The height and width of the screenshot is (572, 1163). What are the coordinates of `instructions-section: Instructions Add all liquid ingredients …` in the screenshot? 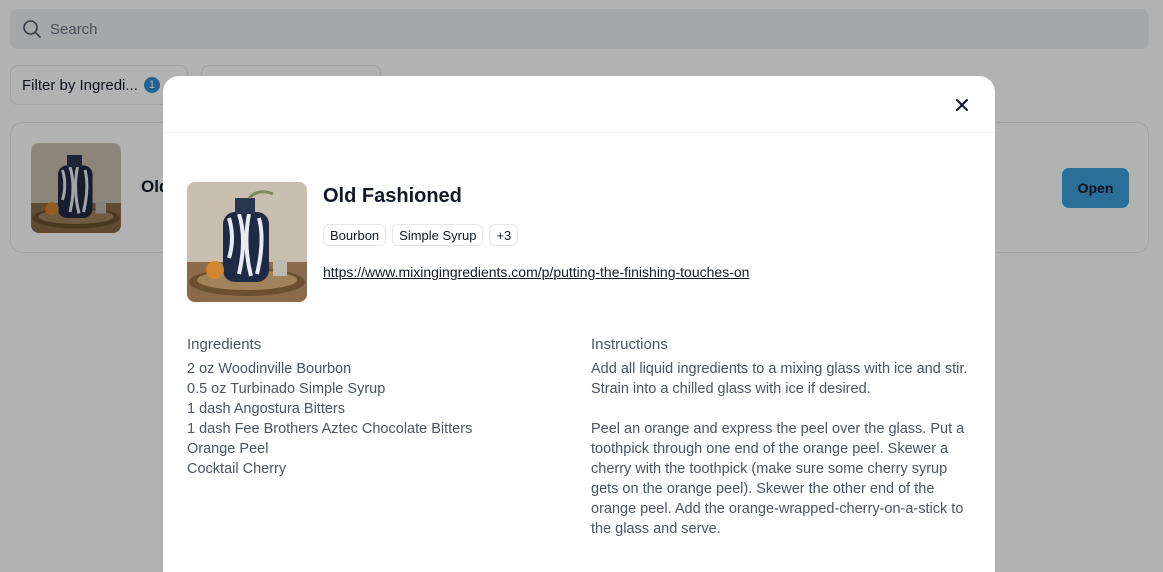 It's located at (781, 447).